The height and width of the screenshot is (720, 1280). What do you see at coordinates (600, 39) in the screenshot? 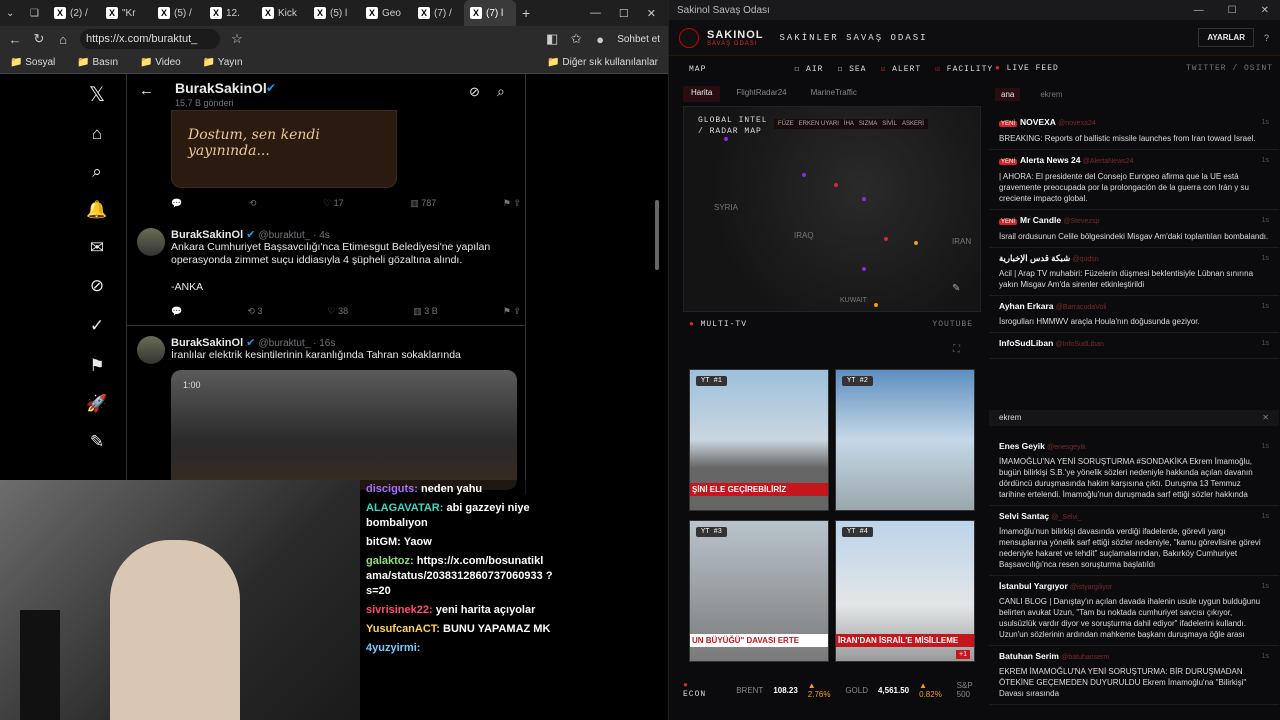
I see `profile-avatar: ●` at bounding box center [600, 39].